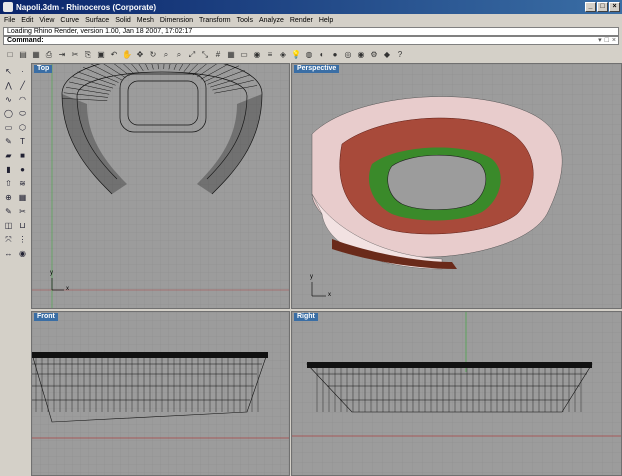 Image resolution: width=622 pixels, height=476 pixels. Describe the element at coordinates (192, 55) in the screenshot. I see `zoom-extents-icon: ⤢` at that location.